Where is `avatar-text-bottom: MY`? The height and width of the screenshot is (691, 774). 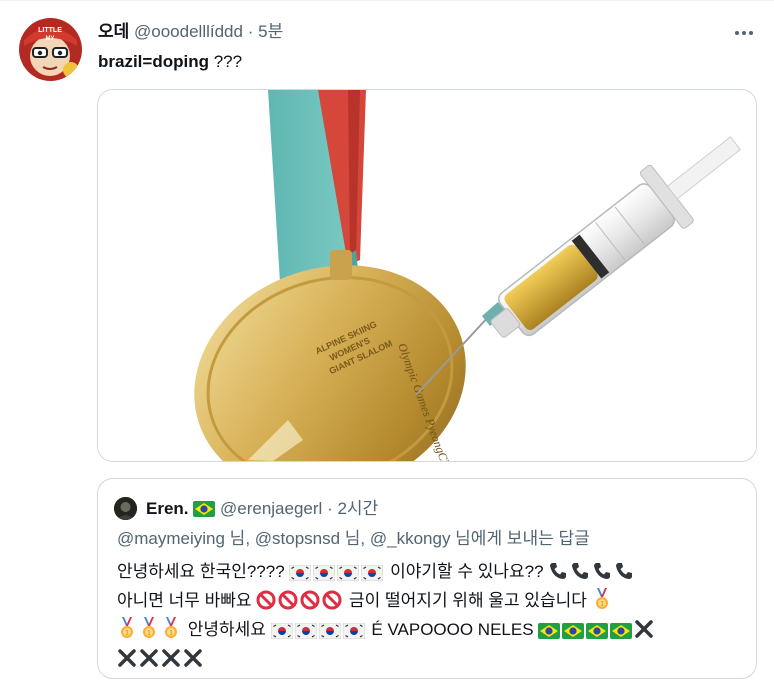
avatar-text-bottom: MY is located at coordinates (50, 39).